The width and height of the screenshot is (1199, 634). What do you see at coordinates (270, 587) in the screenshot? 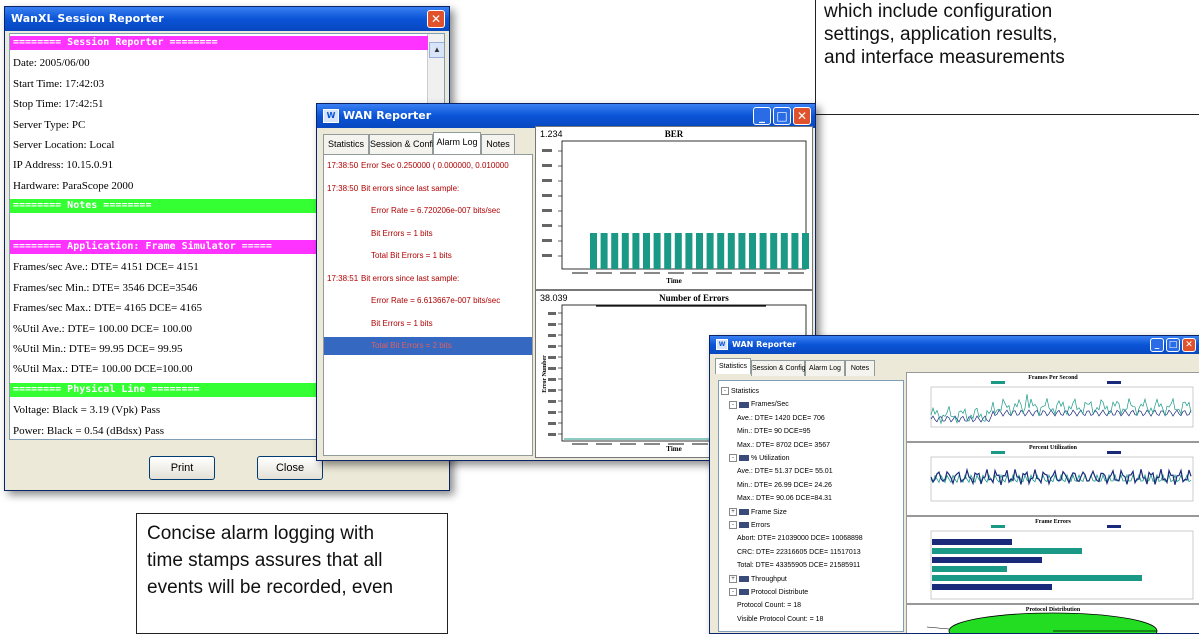
I see `callout-line: events will be recorded, even` at bounding box center [270, 587].